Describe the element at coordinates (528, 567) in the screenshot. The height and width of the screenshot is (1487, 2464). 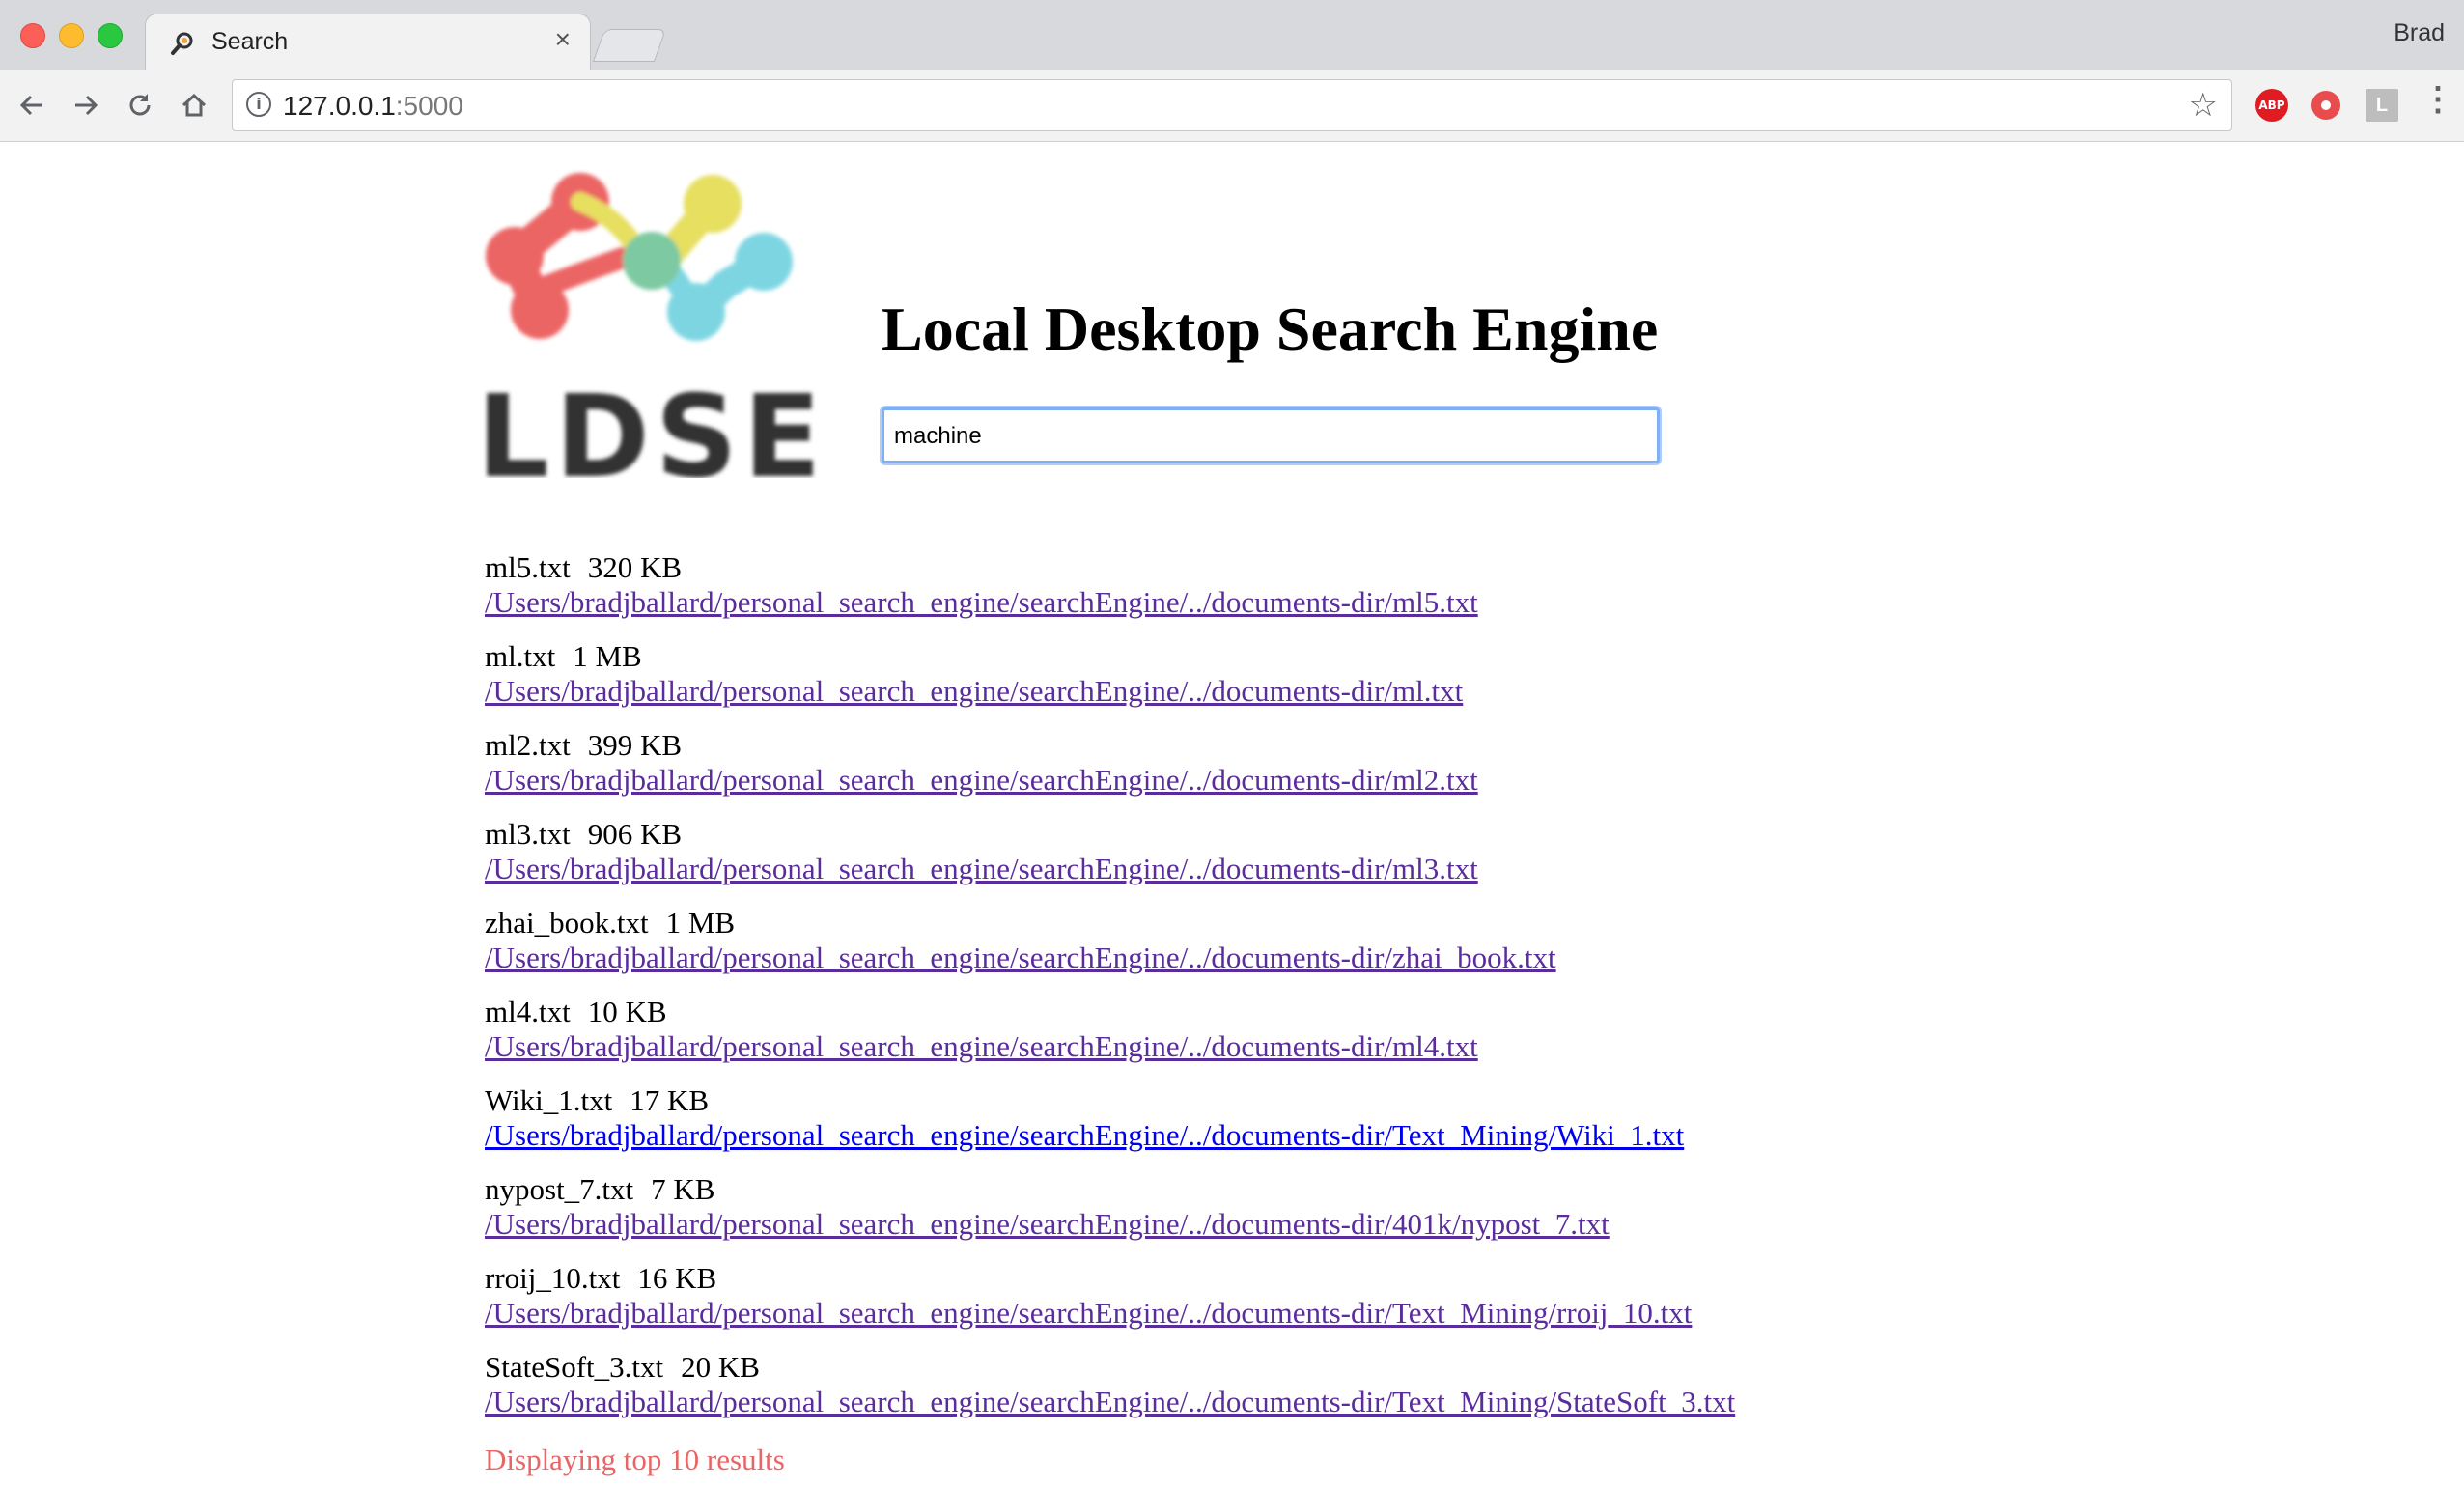
I see `result-filename: ml5.txt` at that location.